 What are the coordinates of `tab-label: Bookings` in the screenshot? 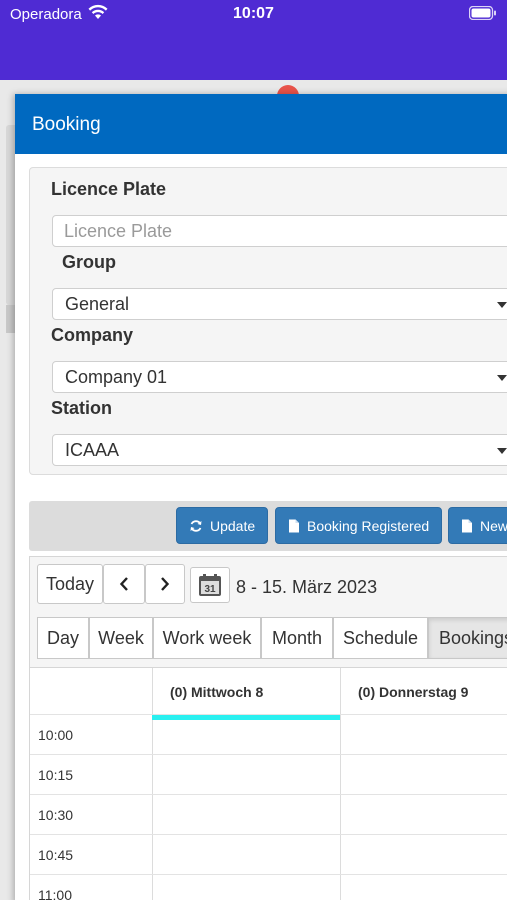 It's located at (473, 637).